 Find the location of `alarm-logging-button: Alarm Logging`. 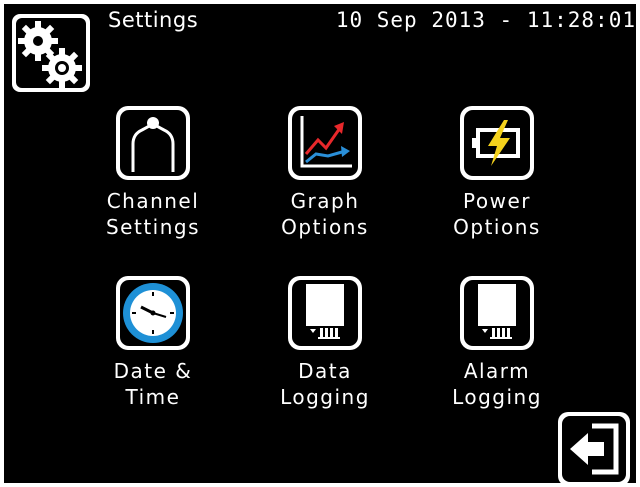

alarm-logging-button: Alarm Logging is located at coordinates (497, 346).